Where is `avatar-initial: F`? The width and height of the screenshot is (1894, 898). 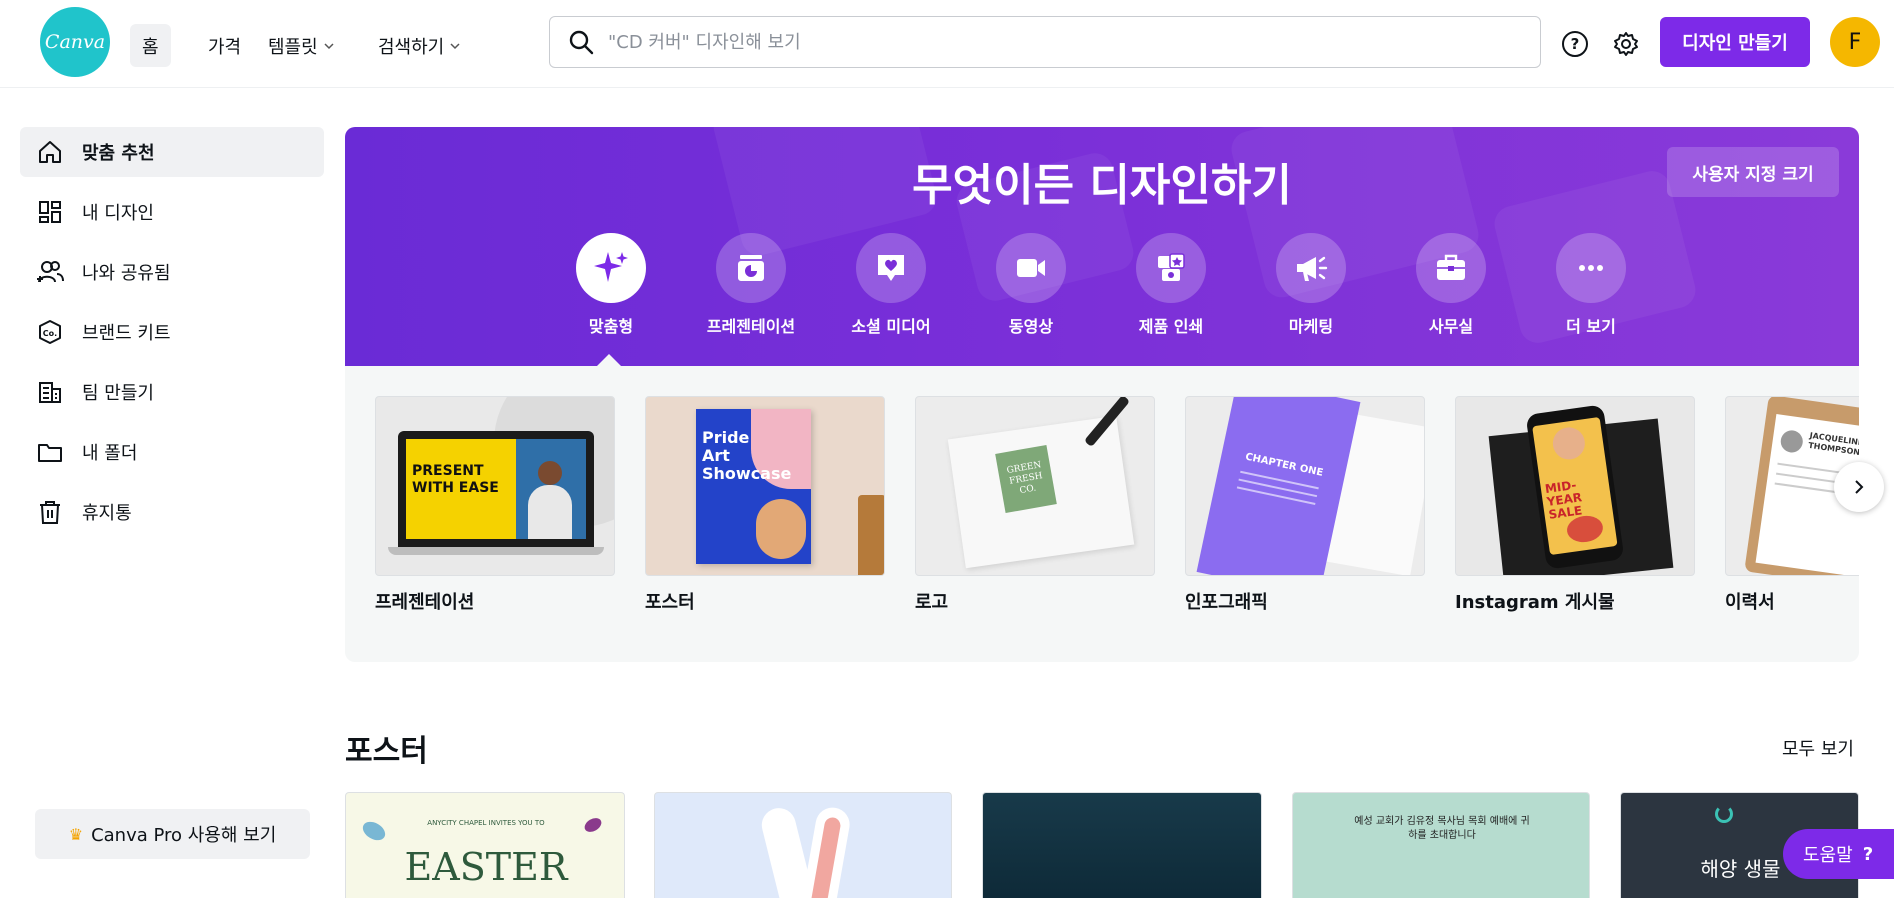
avatar-initial: F is located at coordinates (1855, 42).